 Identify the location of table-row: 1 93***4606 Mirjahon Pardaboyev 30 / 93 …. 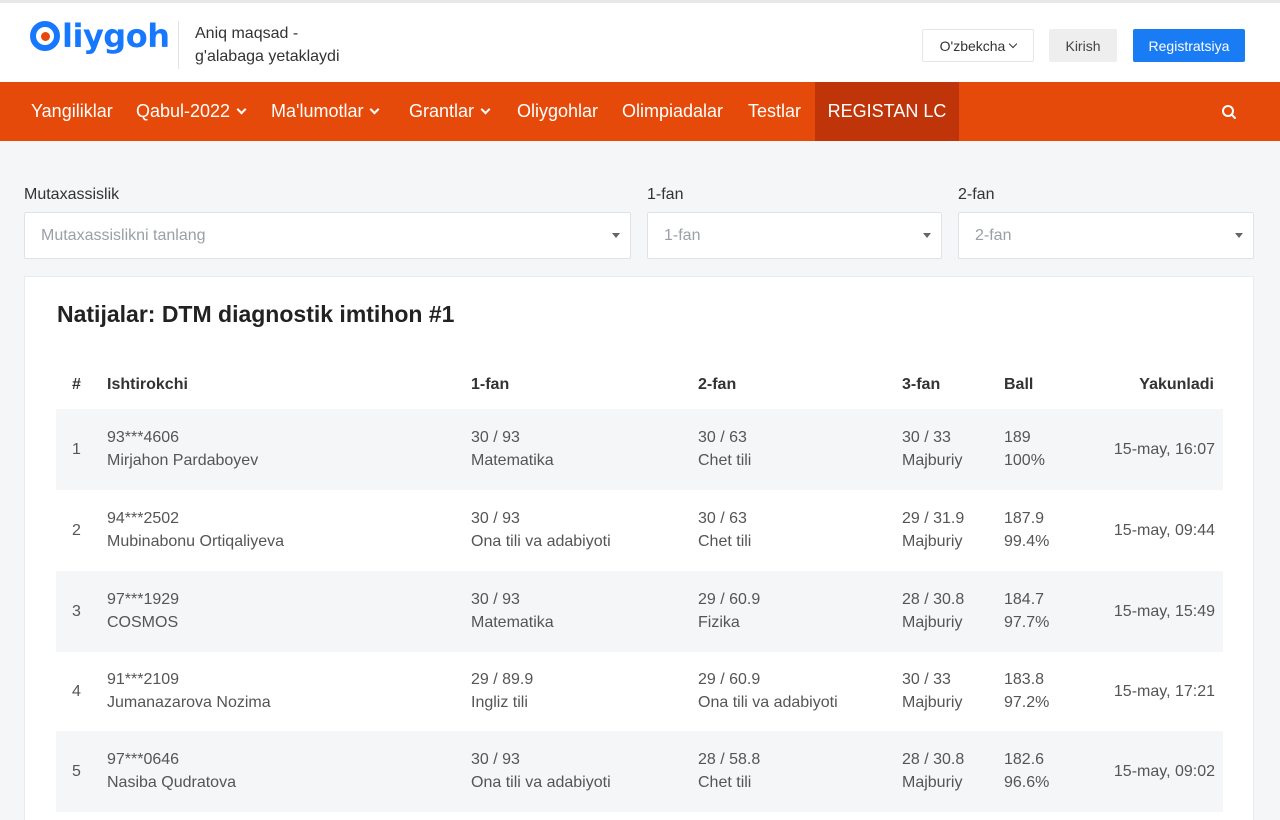
(639, 449).